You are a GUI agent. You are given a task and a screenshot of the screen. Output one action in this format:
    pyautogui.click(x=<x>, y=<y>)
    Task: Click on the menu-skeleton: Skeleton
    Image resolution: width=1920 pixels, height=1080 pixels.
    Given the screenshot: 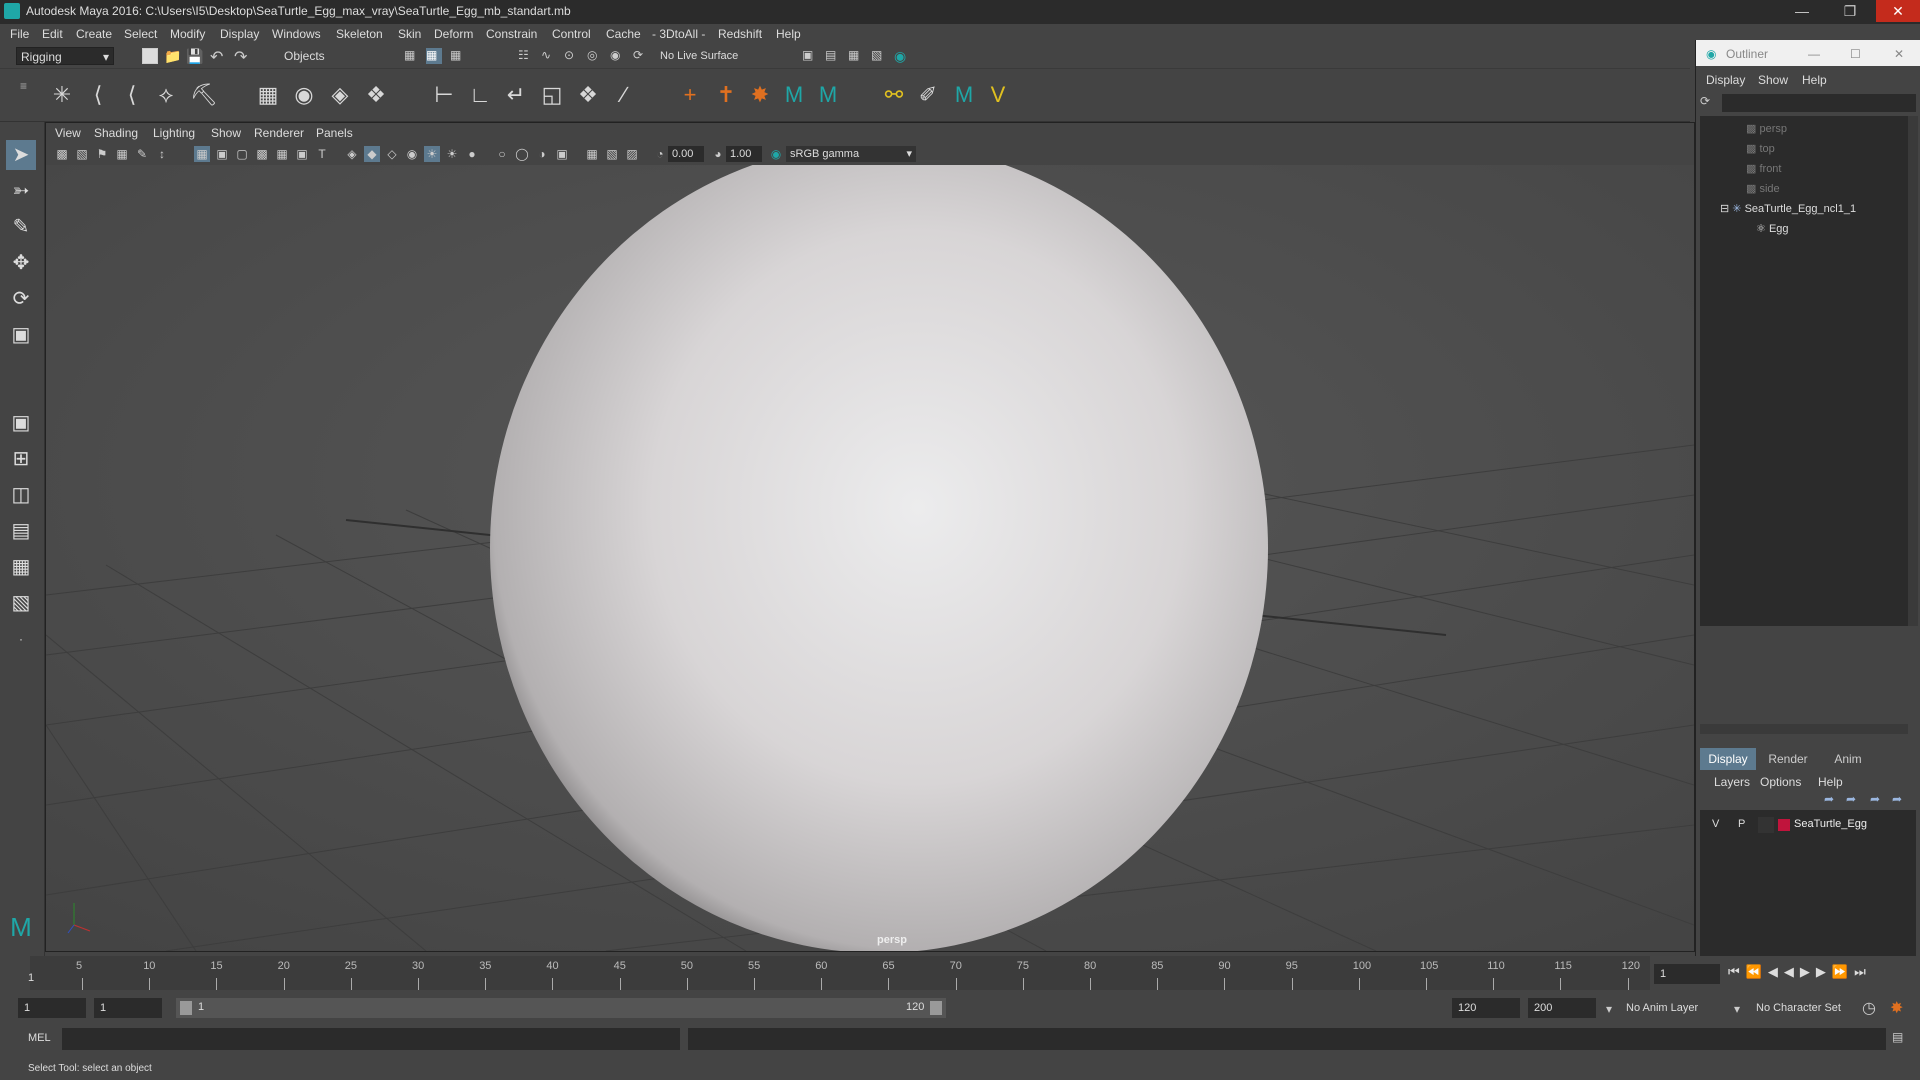 What is the action you would take?
    pyautogui.click(x=359, y=34)
    